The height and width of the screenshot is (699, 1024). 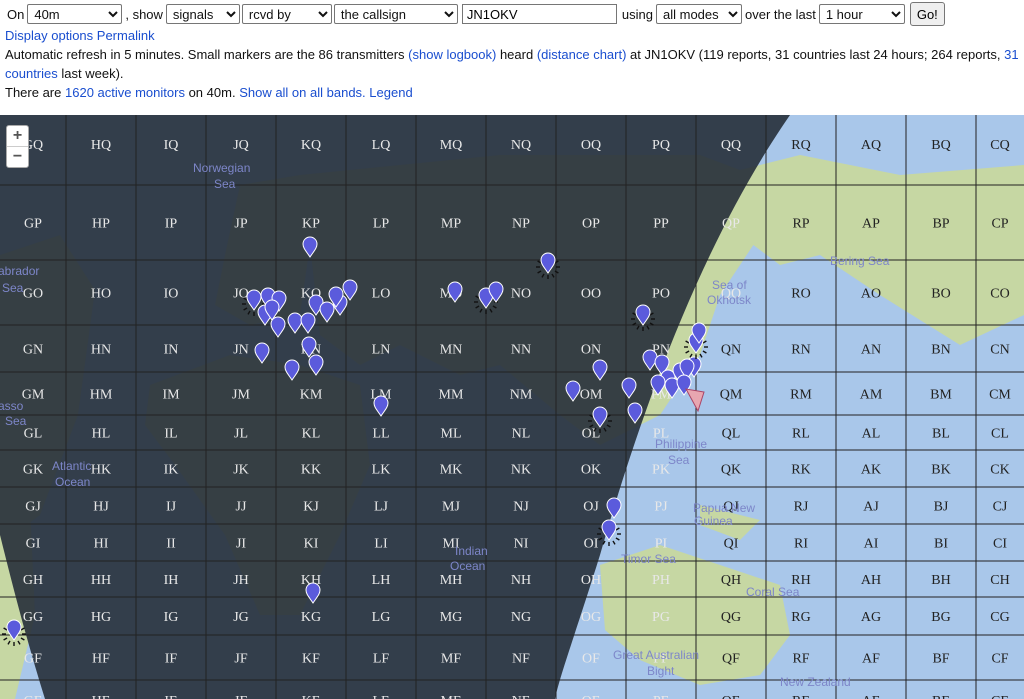 I want to click on grid-square-label: CQ, so click(x=999, y=145).